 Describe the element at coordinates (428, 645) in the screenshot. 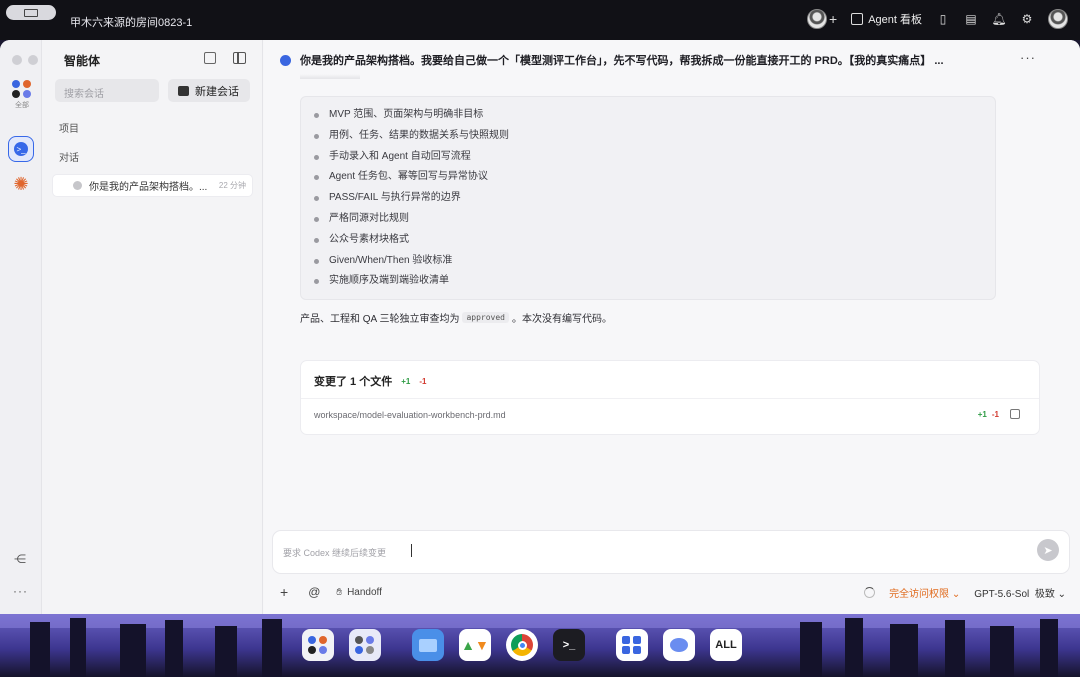

I see `dock-folder-icon` at that location.